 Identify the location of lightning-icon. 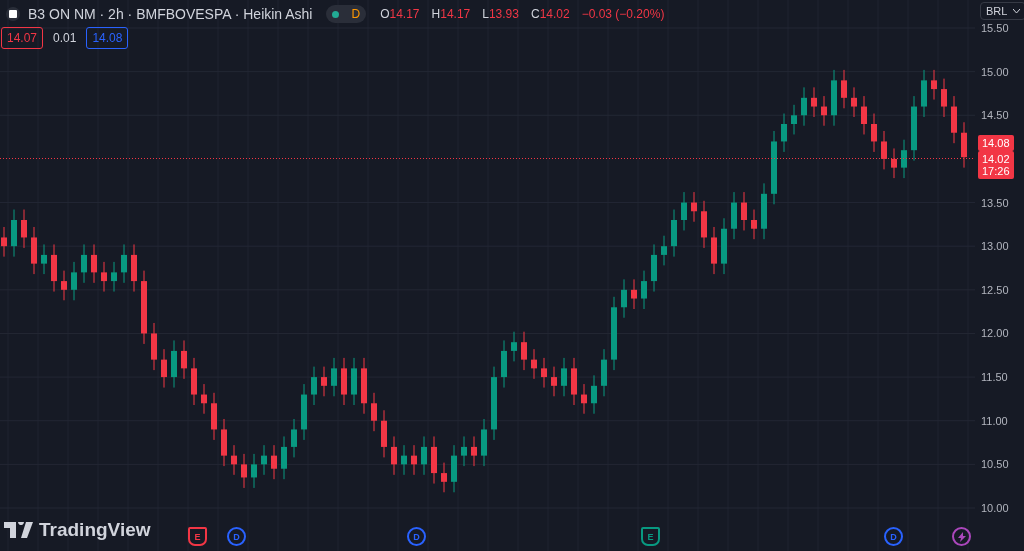
(961, 536).